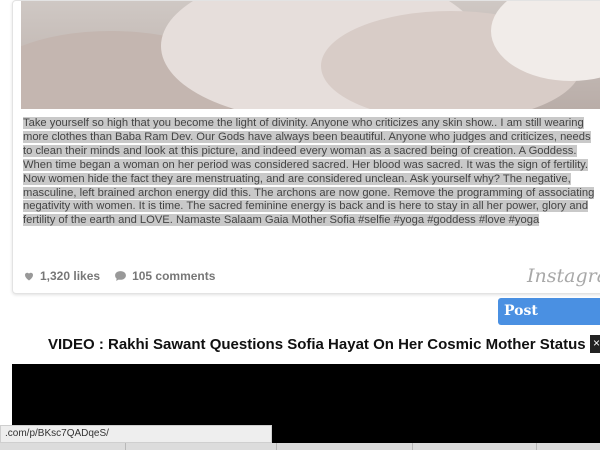  I want to click on post-stats: 1,320 likes 105 comments, so click(119, 276).